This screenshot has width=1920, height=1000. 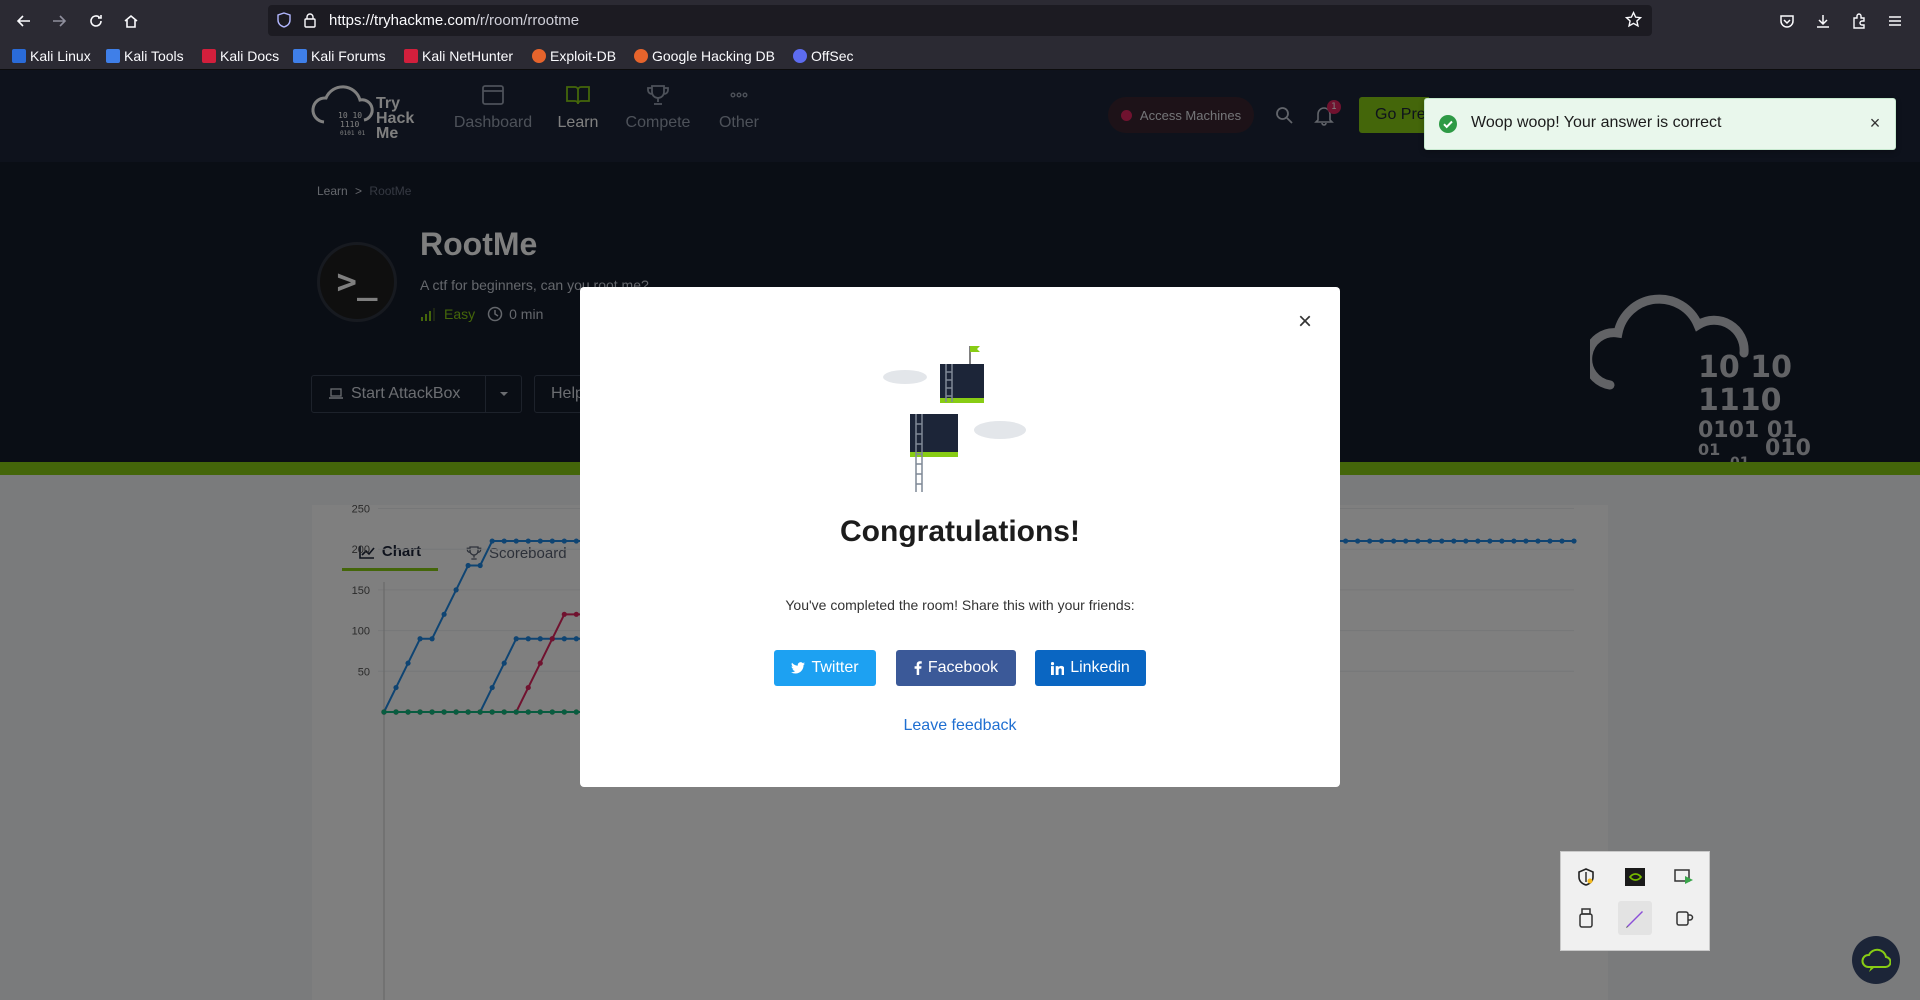 I want to click on bookmark-kali-linux: Kali Linux, so click(x=51, y=56).